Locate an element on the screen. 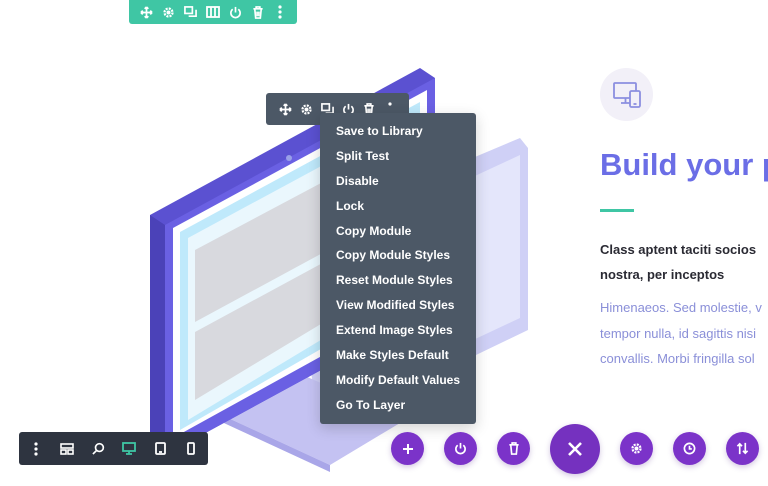 The image size is (768, 486). sort-icon is located at coordinates (742, 448).